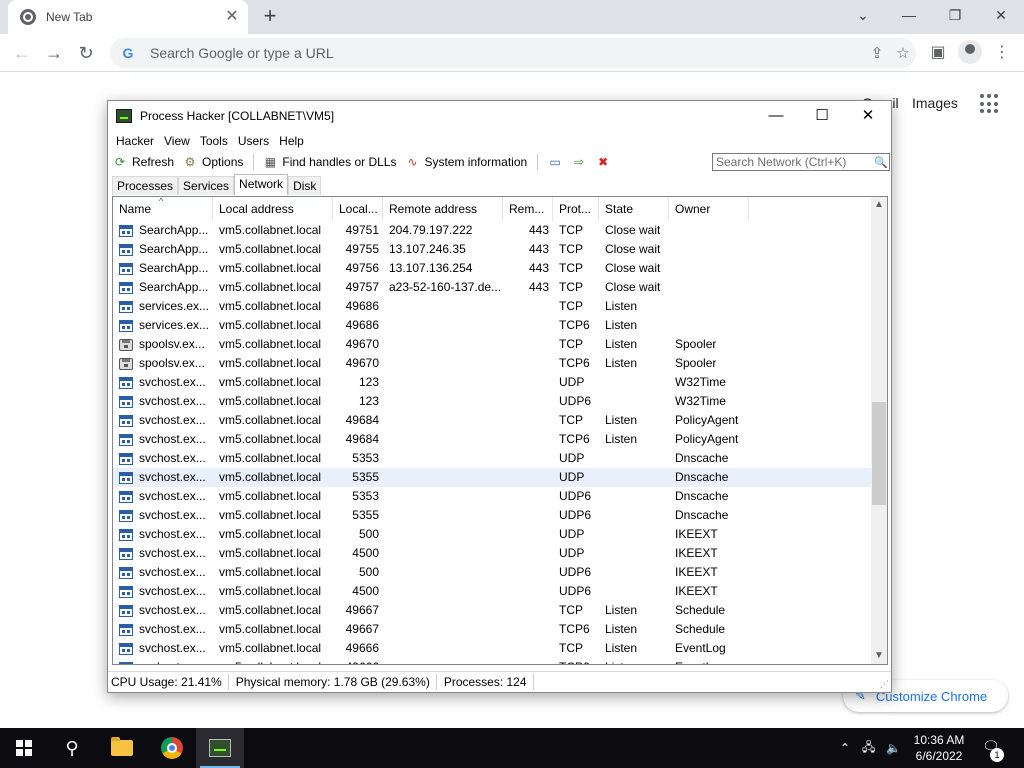 The image size is (1024, 768). What do you see at coordinates (476, 162) in the screenshot?
I see `system-information-label: System information` at bounding box center [476, 162].